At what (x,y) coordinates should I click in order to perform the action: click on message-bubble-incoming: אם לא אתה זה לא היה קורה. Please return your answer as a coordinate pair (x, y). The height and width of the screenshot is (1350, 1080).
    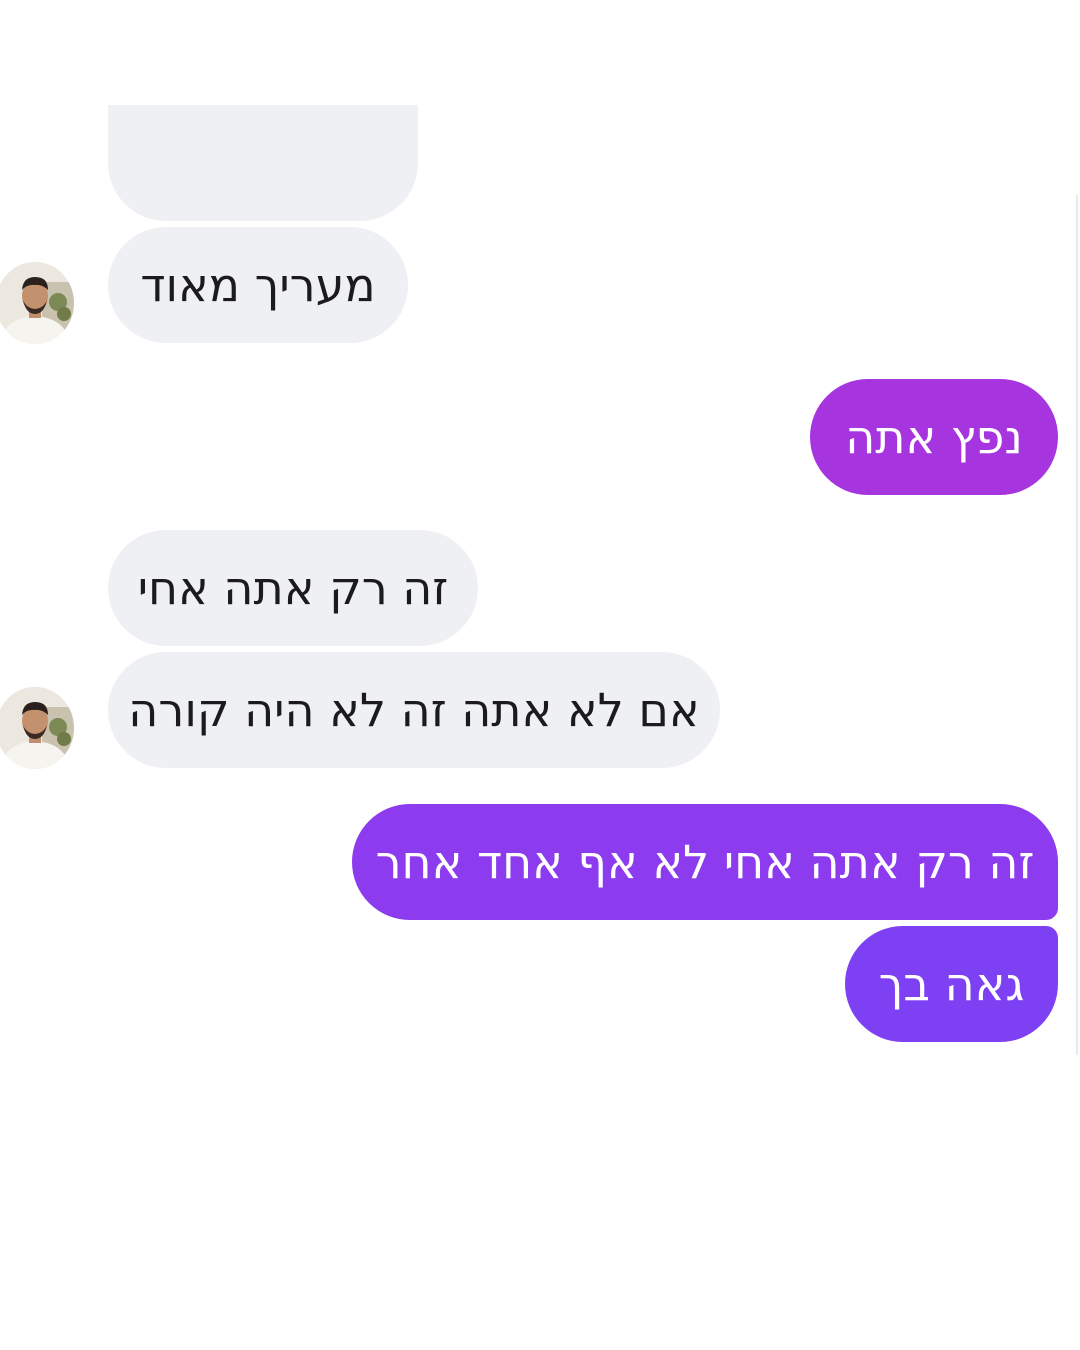
    Looking at the image, I should click on (414, 710).